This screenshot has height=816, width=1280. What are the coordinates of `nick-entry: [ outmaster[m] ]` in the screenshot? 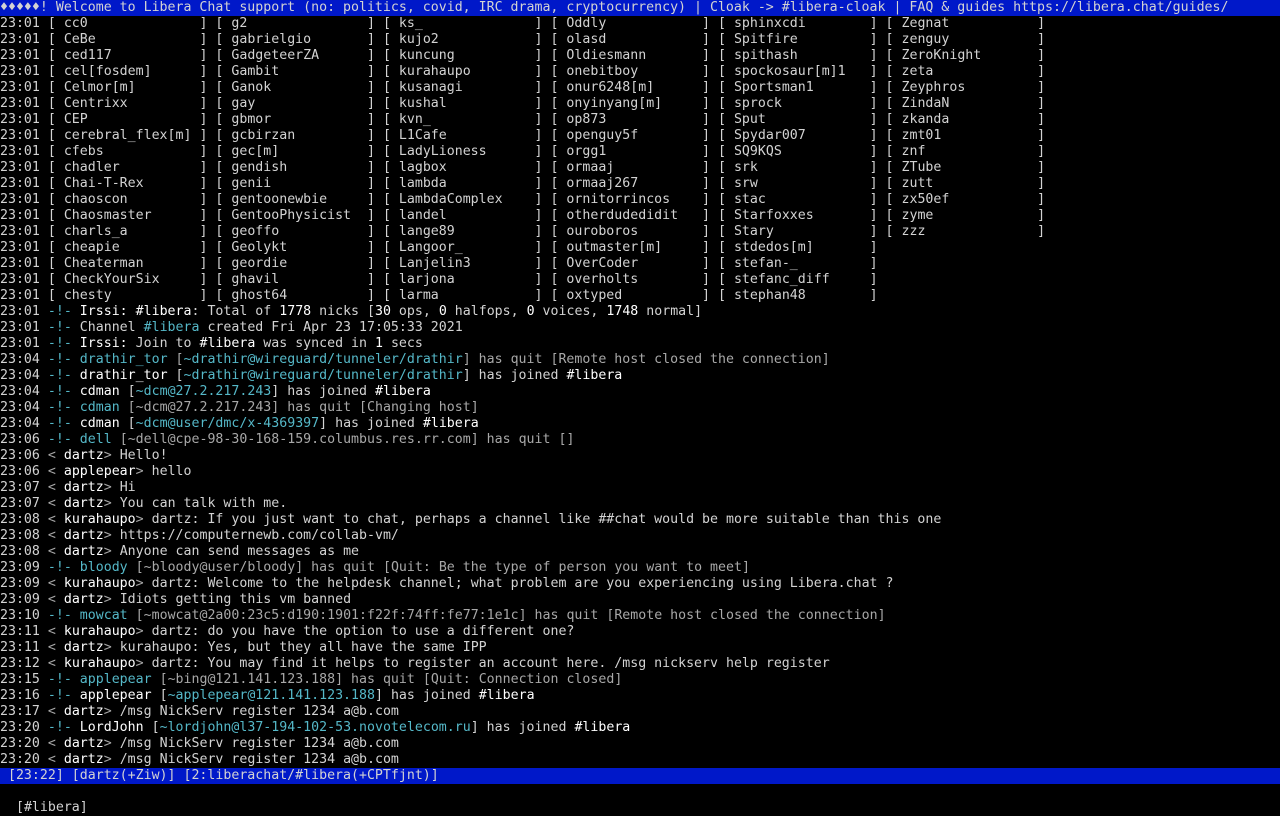 It's located at (634, 247).